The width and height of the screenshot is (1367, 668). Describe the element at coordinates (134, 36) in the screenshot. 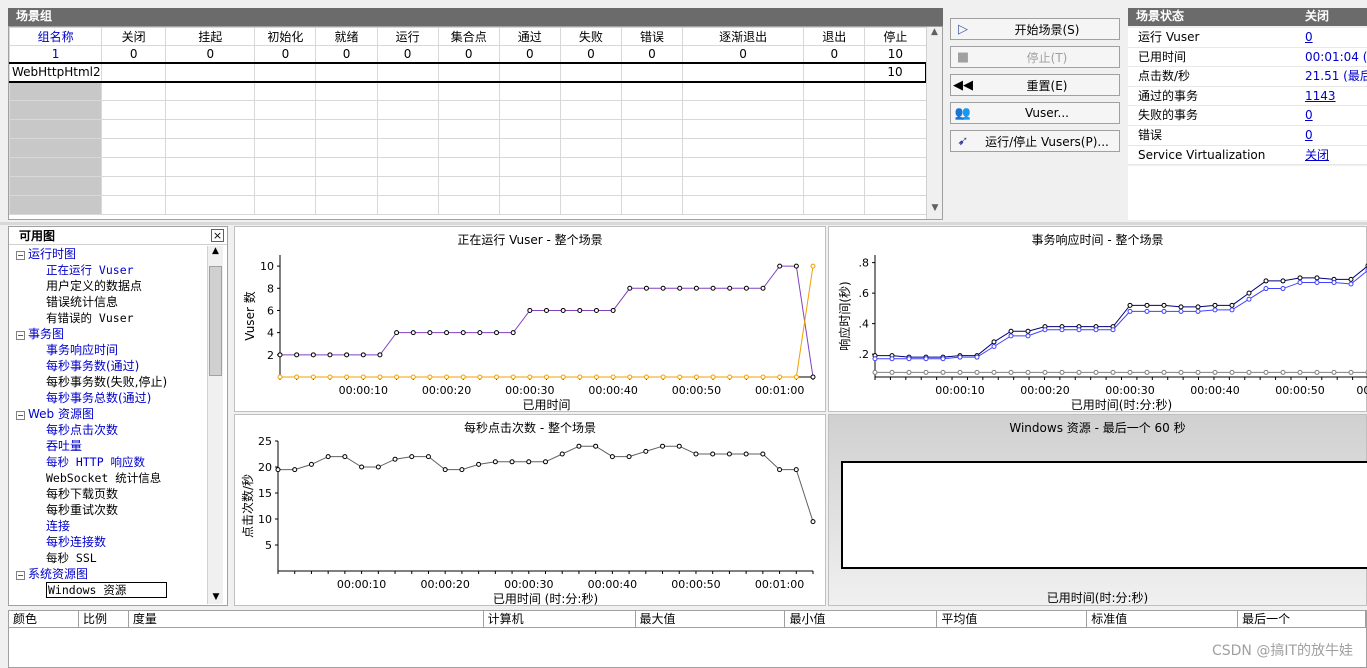

I see `col-header: 关闭` at that location.